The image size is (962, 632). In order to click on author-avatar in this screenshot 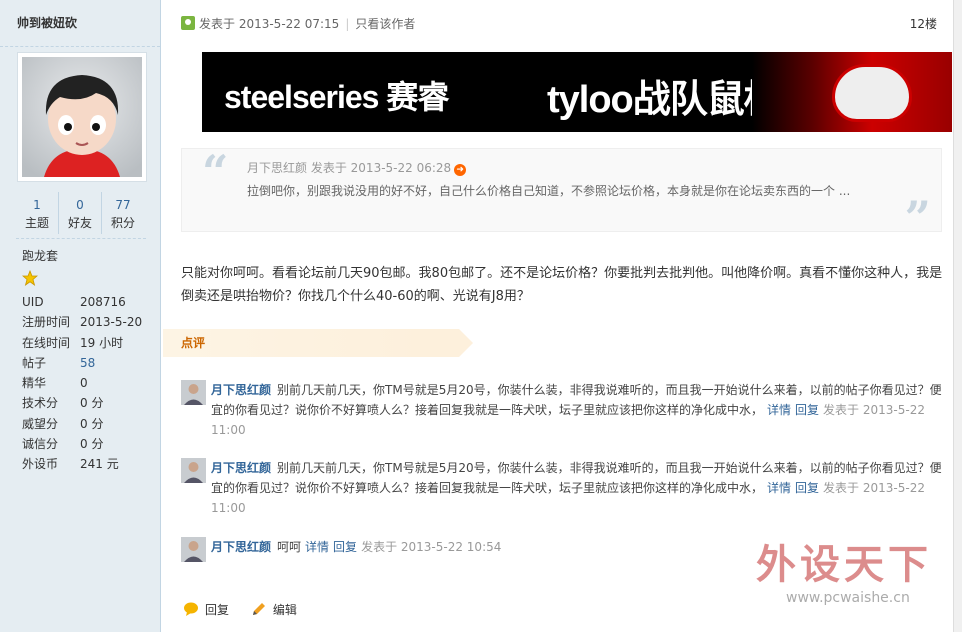, I will do `click(82, 117)`.